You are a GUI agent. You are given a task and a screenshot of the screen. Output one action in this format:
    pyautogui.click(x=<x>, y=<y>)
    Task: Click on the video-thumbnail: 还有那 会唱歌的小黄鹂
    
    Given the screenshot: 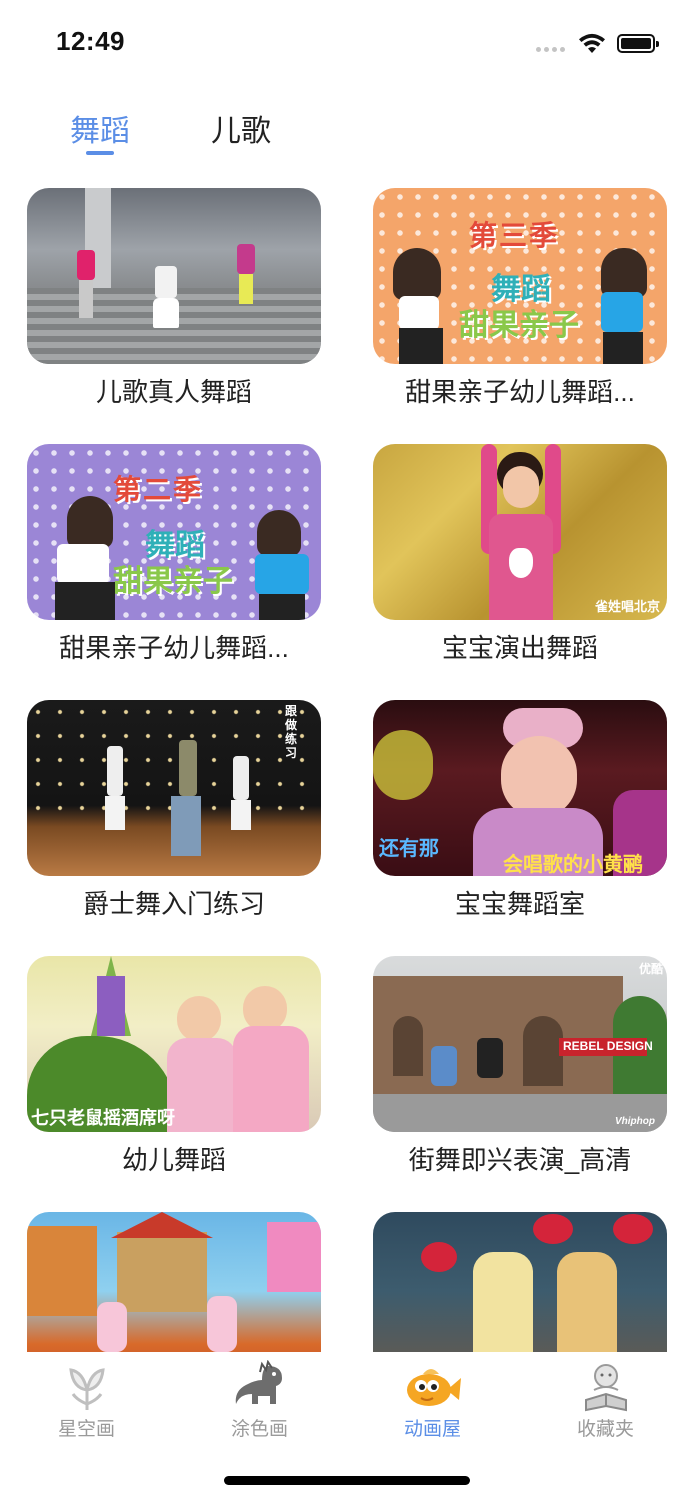 What is the action you would take?
    pyautogui.click(x=520, y=788)
    